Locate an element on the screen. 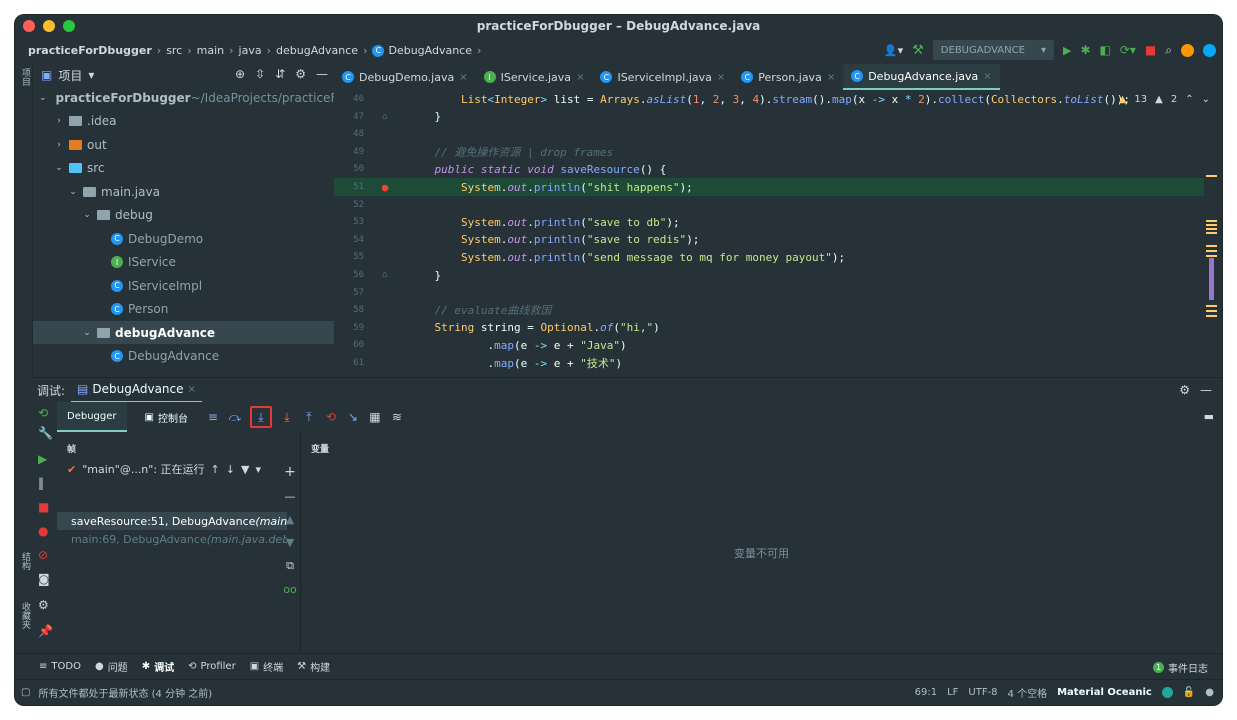 The height and width of the screenshot is (720, 1237). editor-tab: I IService.java × is located at coordinates (534, 77).